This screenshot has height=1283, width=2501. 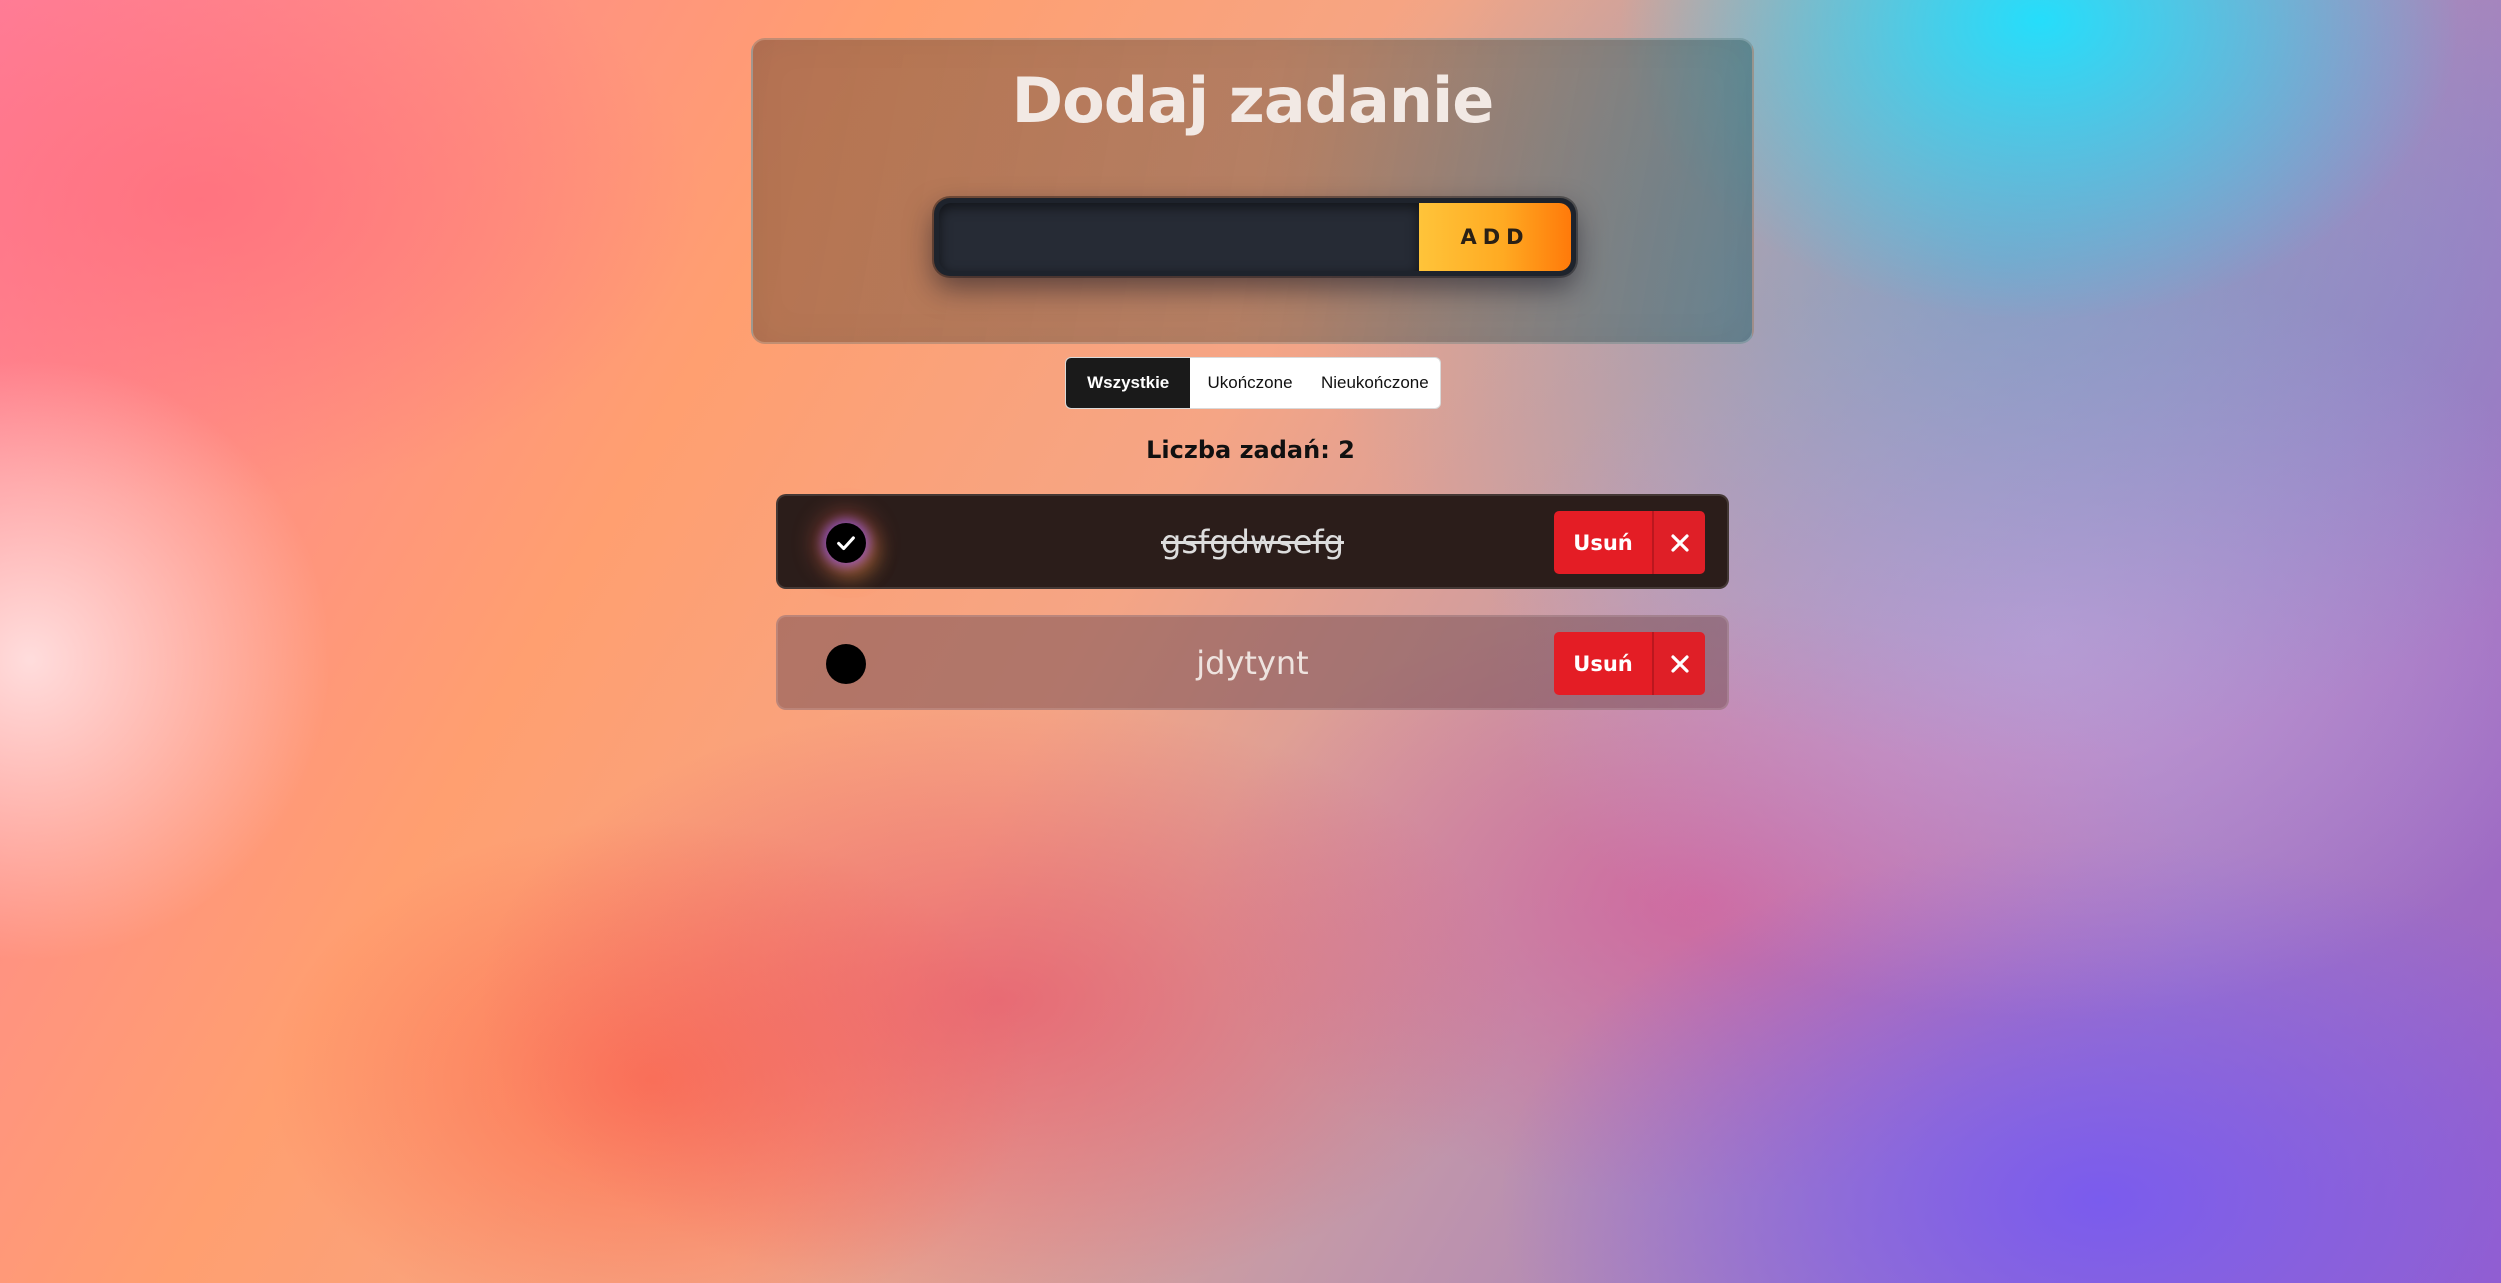 I want to click on add-button: ADD, so click(x=1495, y=237).